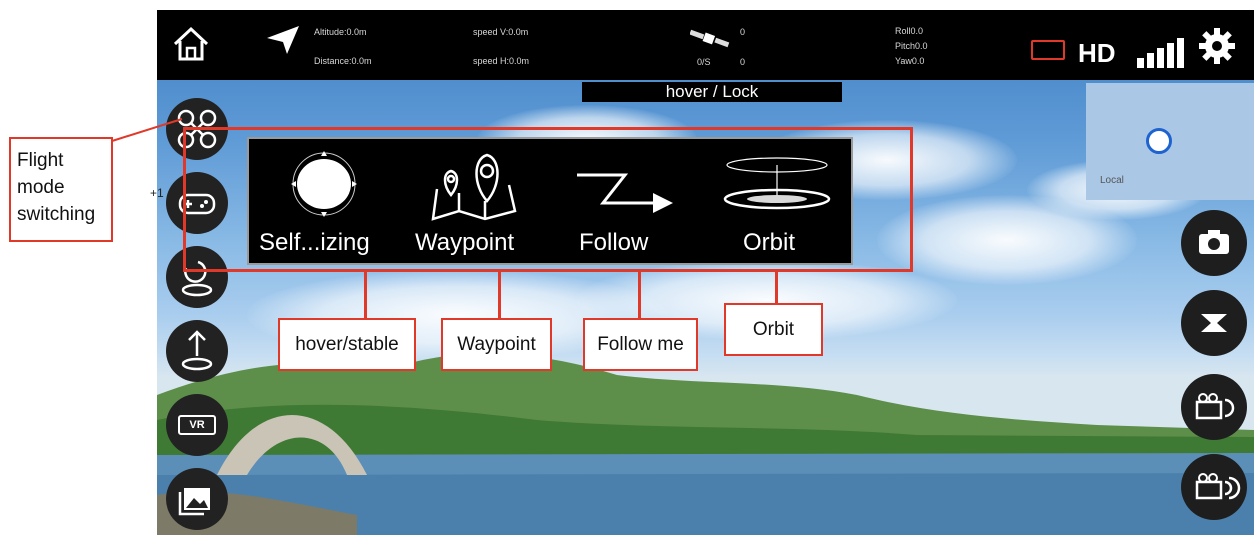  What do you see at coordinates (909, 31) in the screenshot?
I see `roll-readout: Roll0.0` at bounding box center [909, 31].